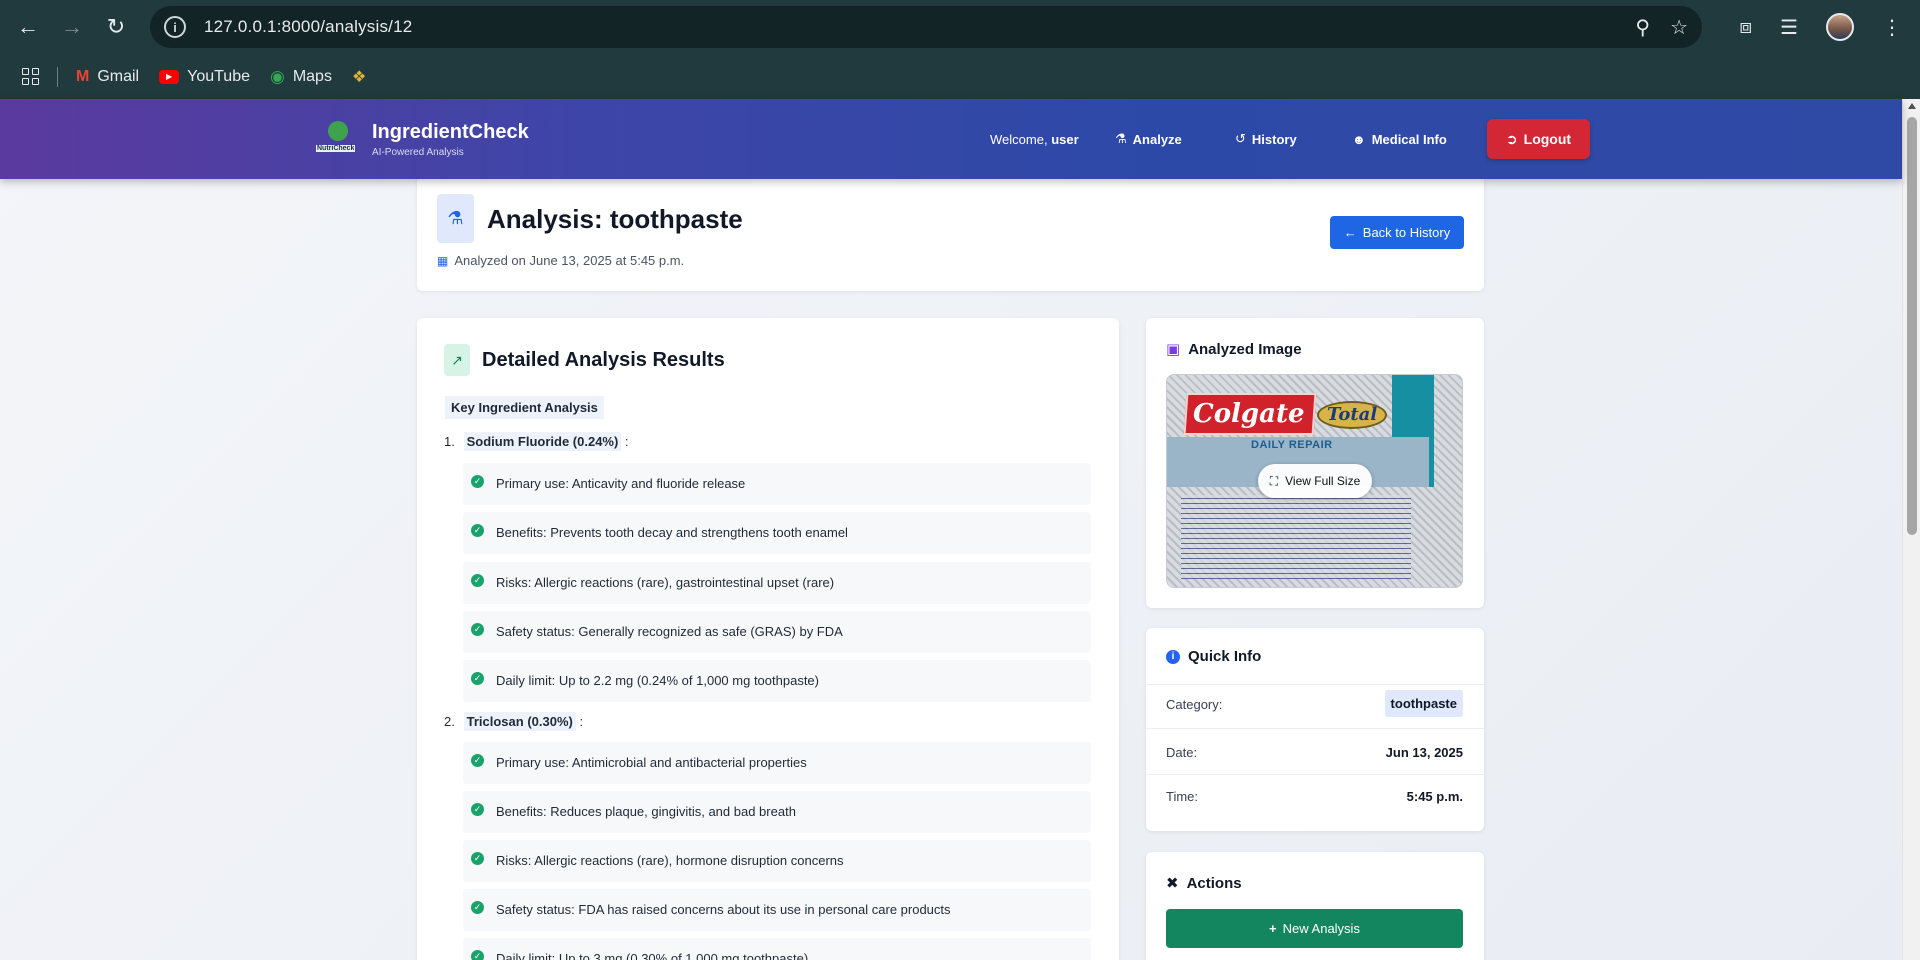 The height and width of the screenshot is (960, 1920). I want to click on results-title: Detailed Analysis Results, so click(603, 359).